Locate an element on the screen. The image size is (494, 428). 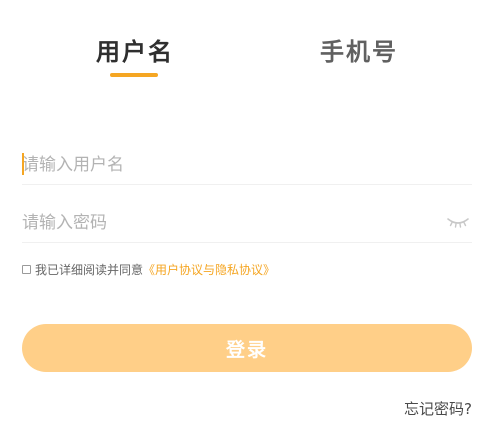
forgot-password-link: 忘记密码? is located at coordinates (438, 408).